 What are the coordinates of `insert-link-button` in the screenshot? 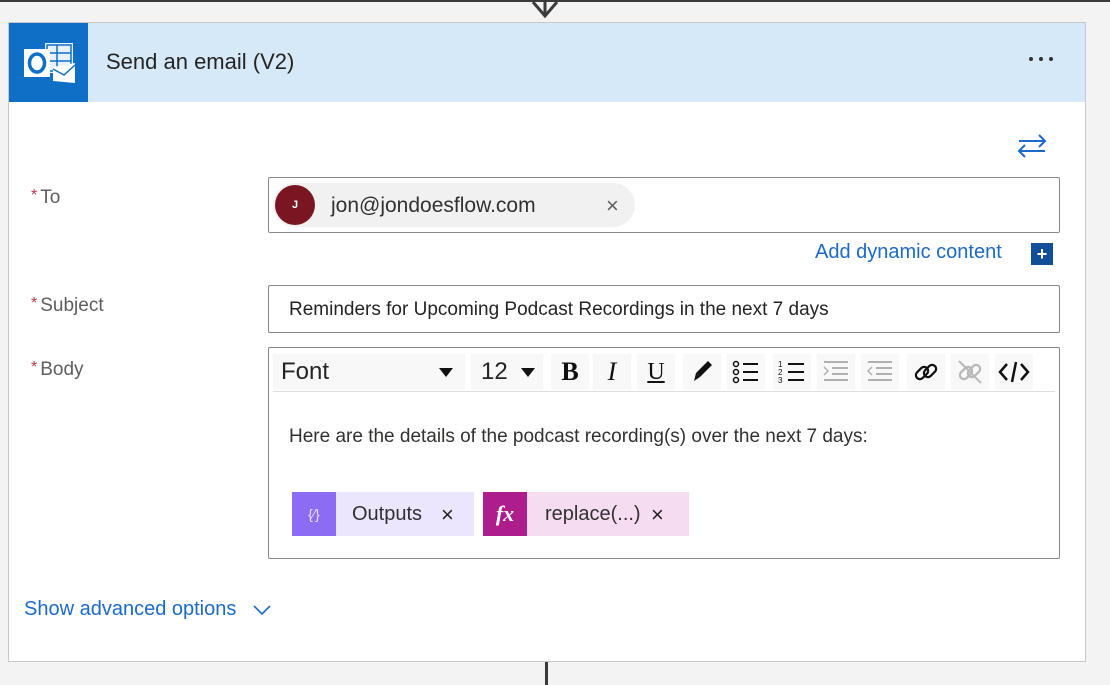 It's located at (926, 372).